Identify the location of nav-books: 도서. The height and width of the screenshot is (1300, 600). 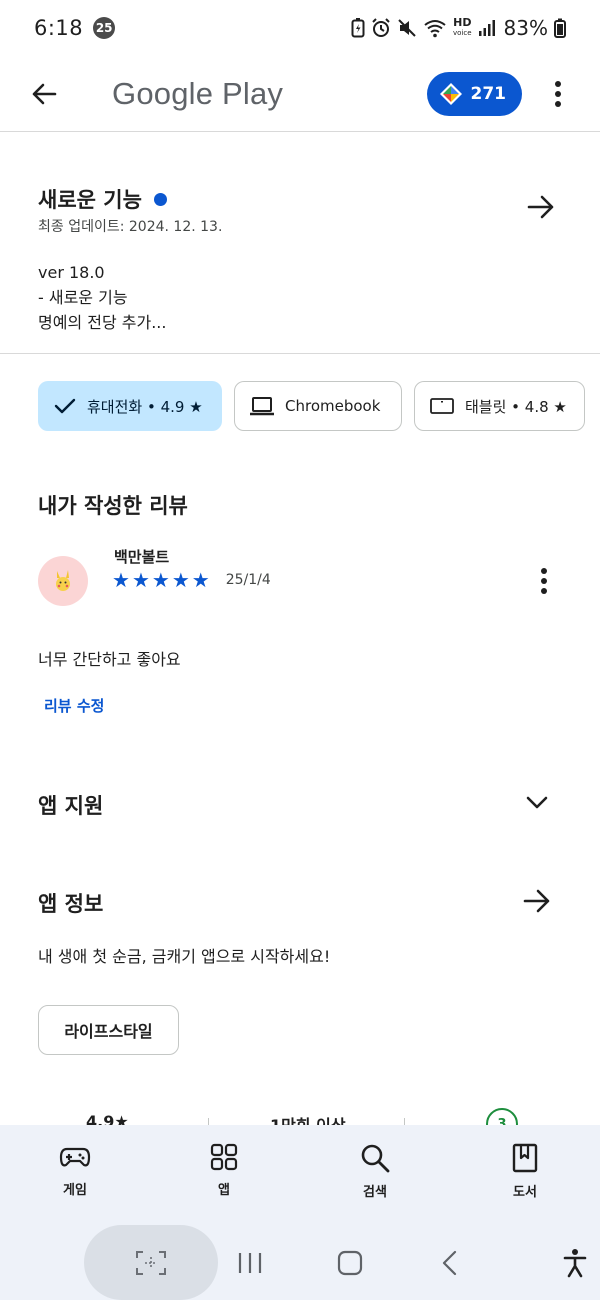
(525, 1171).